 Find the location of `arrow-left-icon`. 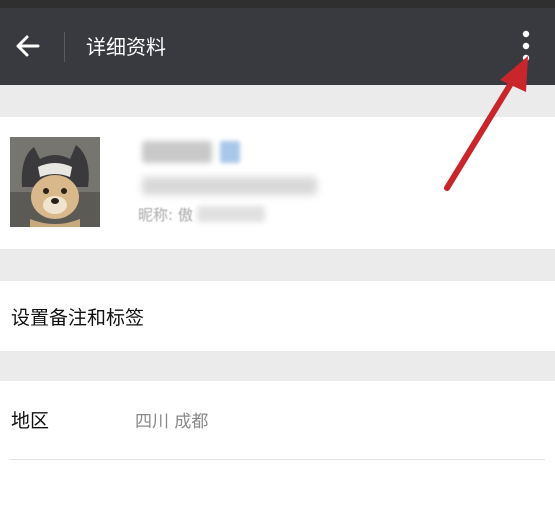

arrow-left-icon is located at coordinates (28, 46).